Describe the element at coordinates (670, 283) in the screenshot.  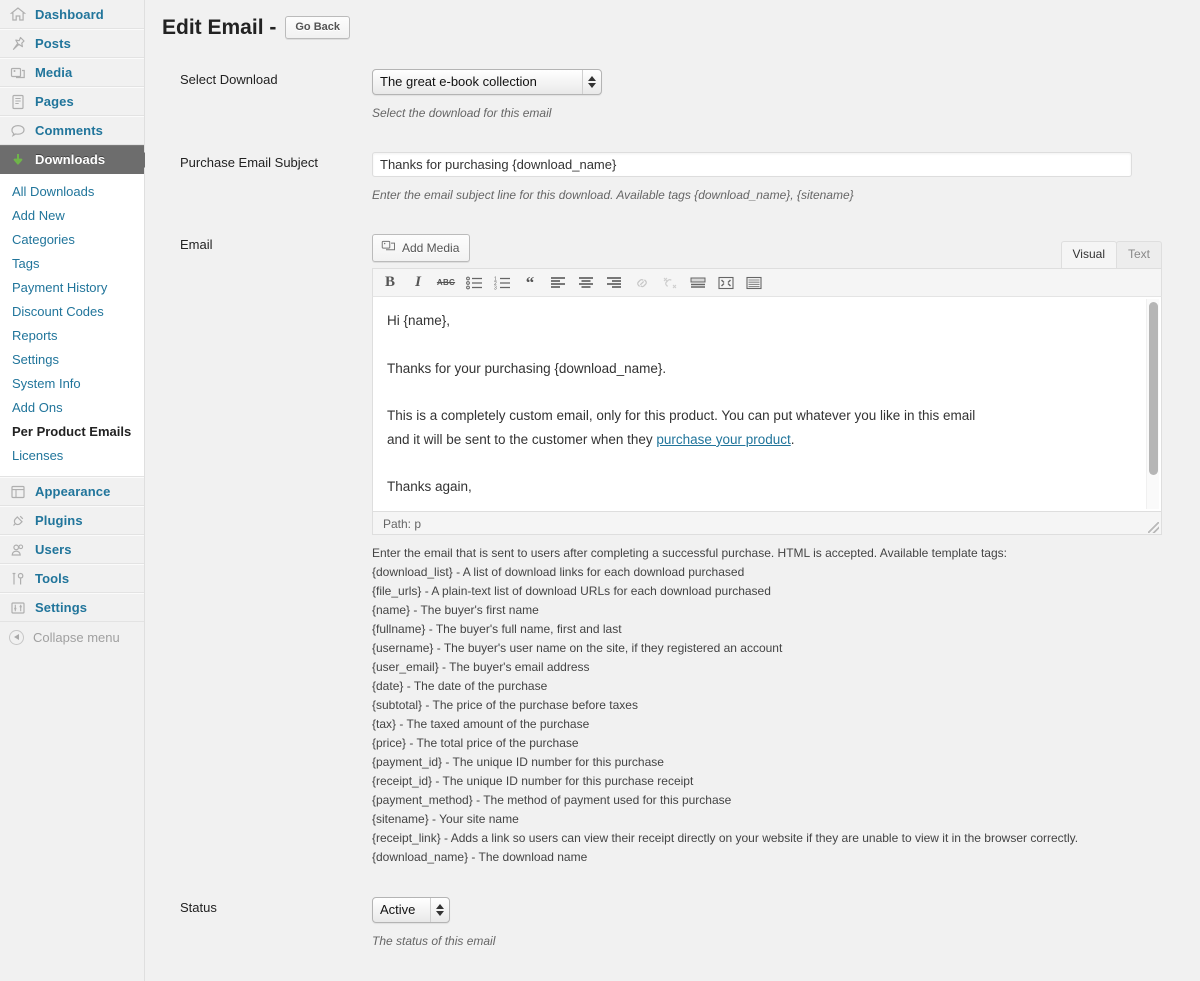
I see `unlink-icon` at that location.